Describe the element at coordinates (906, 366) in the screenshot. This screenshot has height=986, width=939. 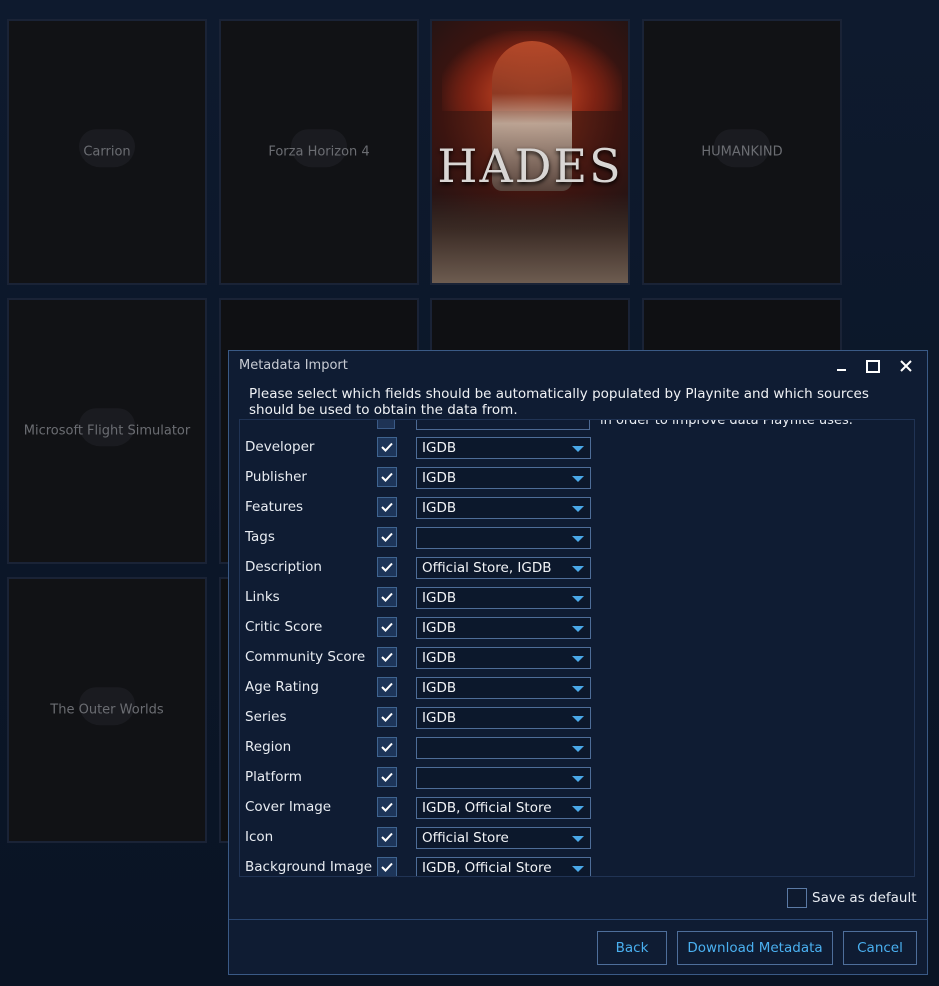
I see `close-button` at that location.